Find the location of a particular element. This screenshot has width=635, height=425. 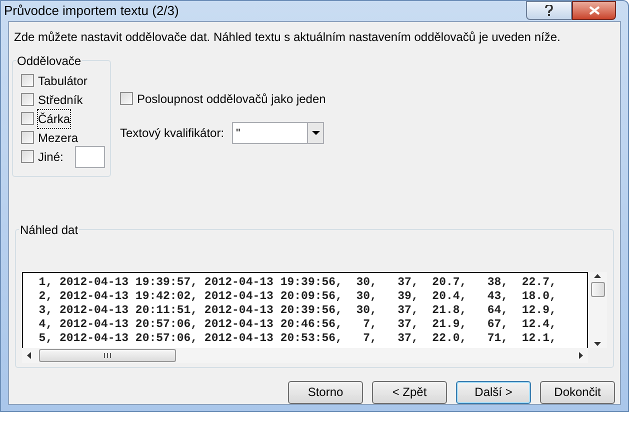

dialog-button: < Zpět is located at coordinates (409, 392).